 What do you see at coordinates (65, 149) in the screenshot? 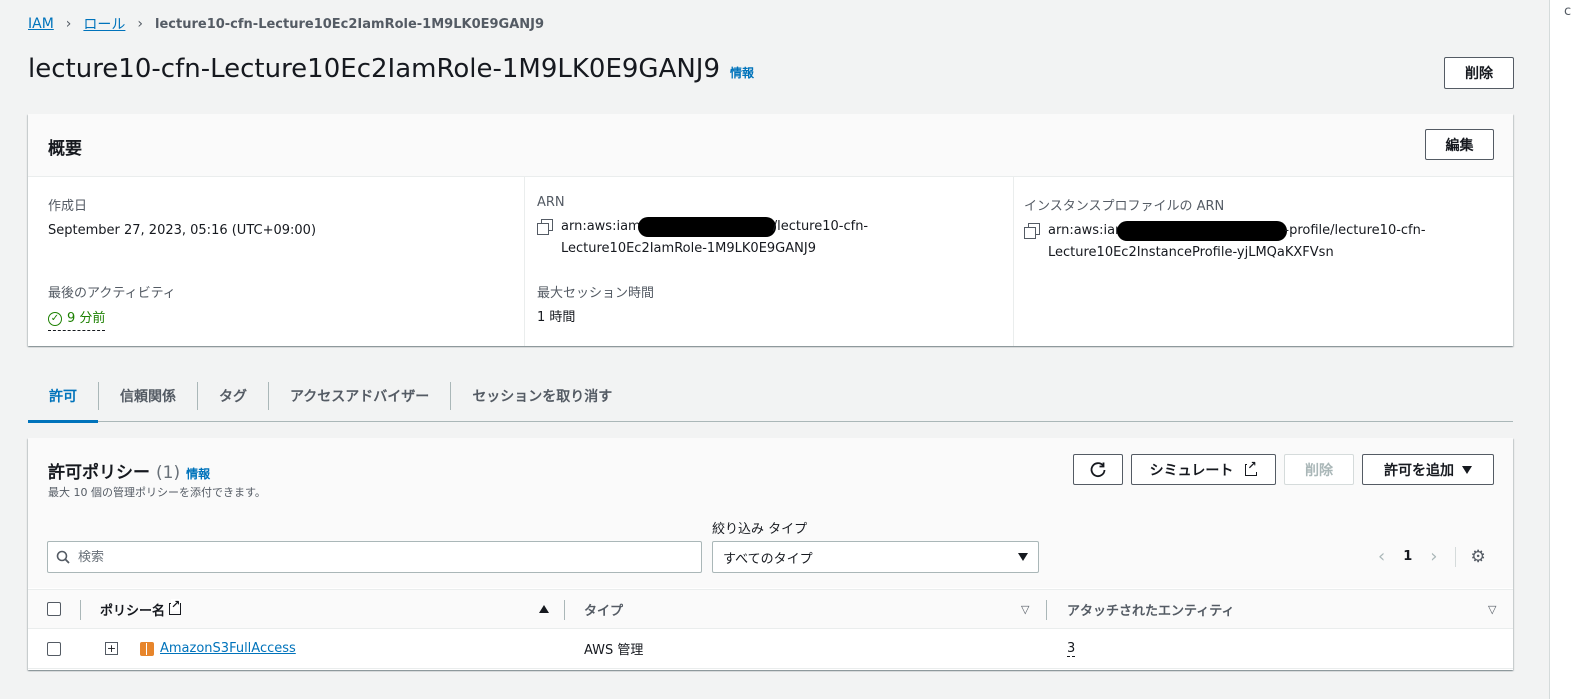
I see `summary-title: 概要` at bounding box center [65, 149].